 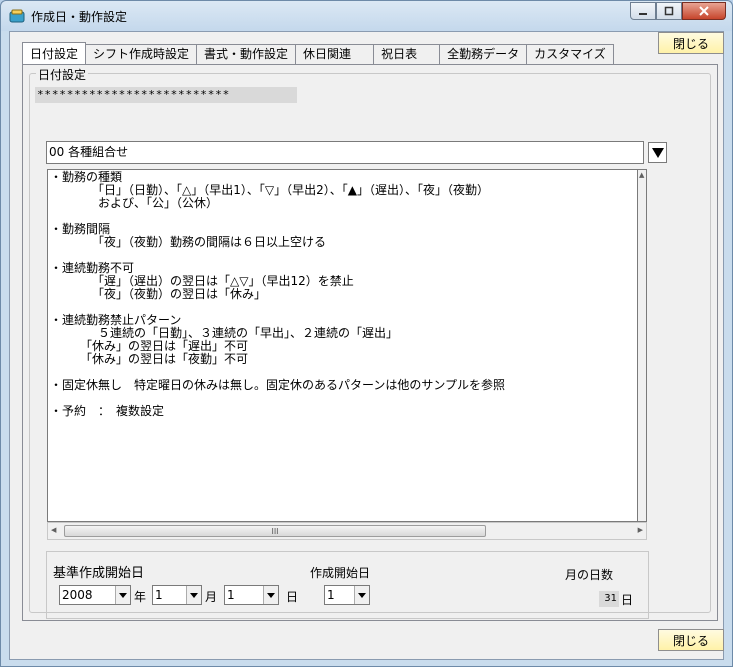 I want to click on year-dropdown-button, so click(x=122, y=595).